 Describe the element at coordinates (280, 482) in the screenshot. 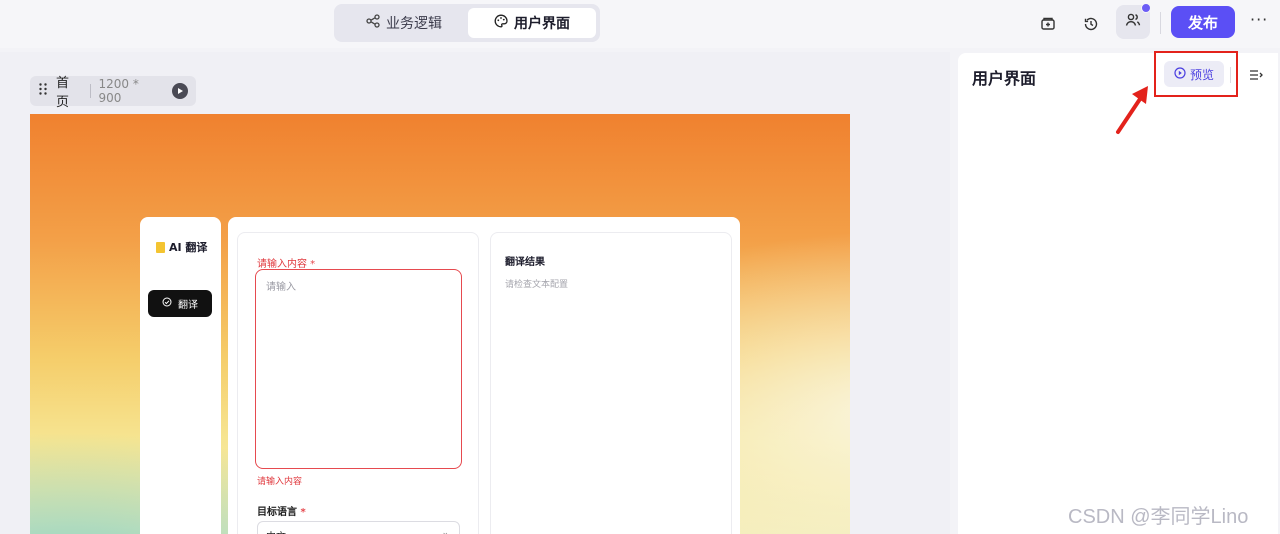

I see `input-error-message: 请输入内容` at that location.